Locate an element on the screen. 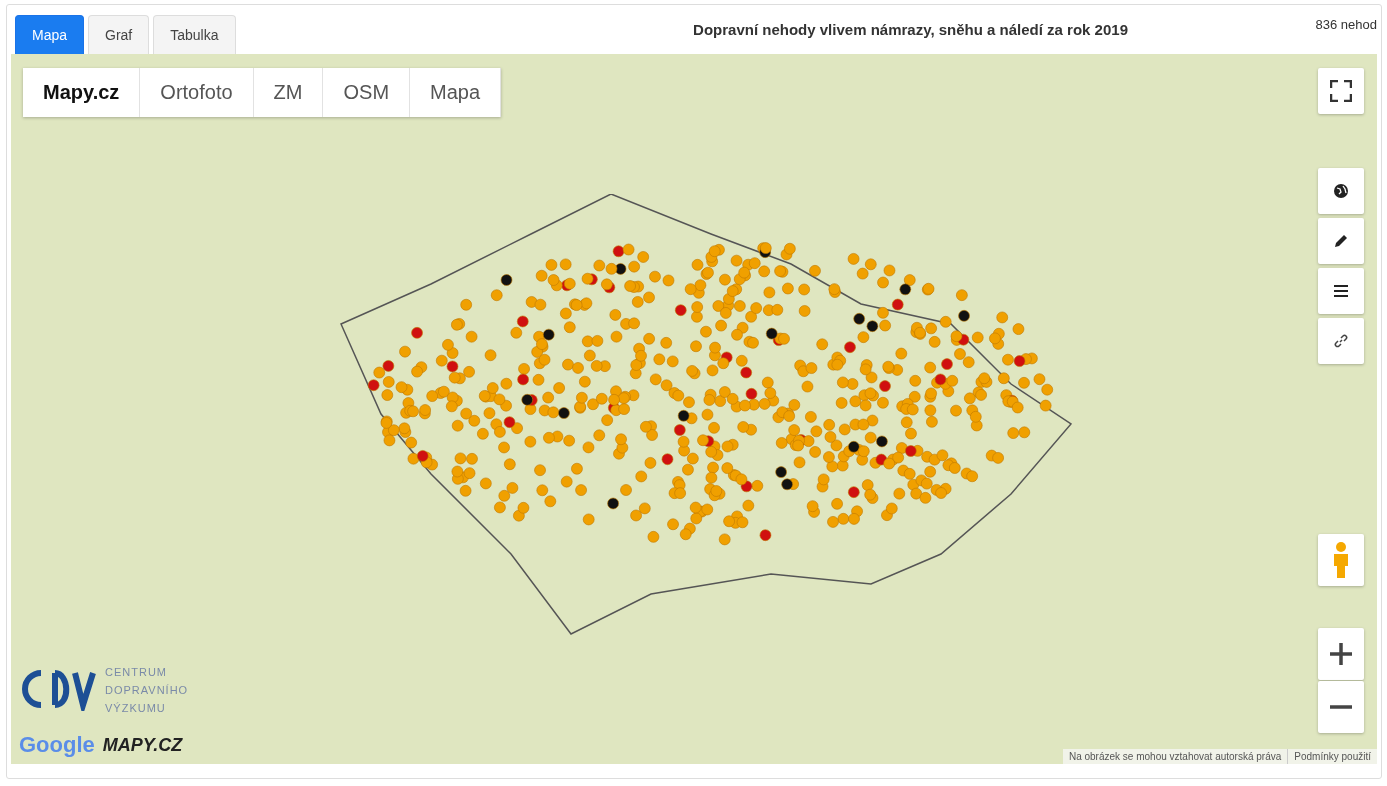  provider-logo: Google is located at coordinates (57, 745).